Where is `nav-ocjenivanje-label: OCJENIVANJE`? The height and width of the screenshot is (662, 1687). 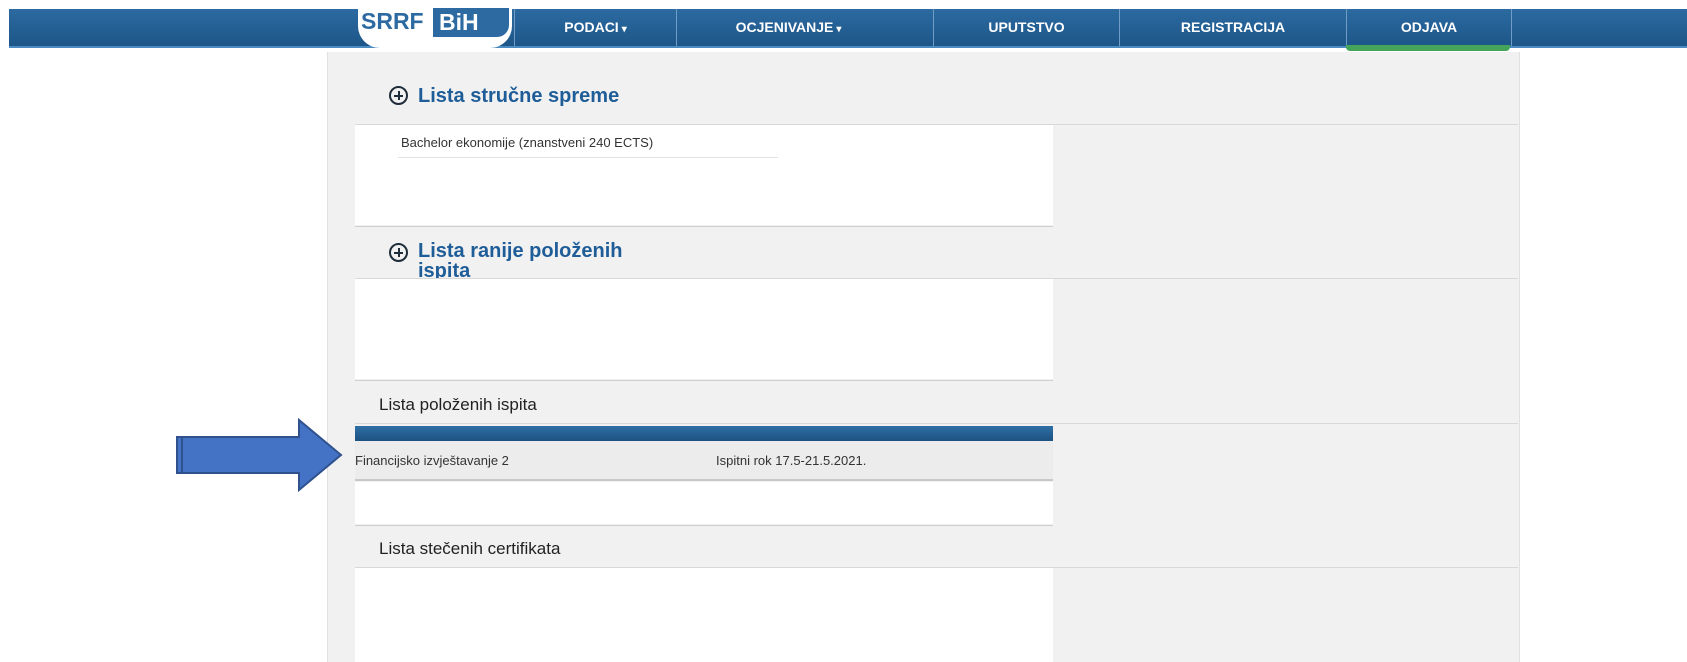 nav-ocjenivanje-label: OCJENIVANJE is located at coordinates (784, 27).